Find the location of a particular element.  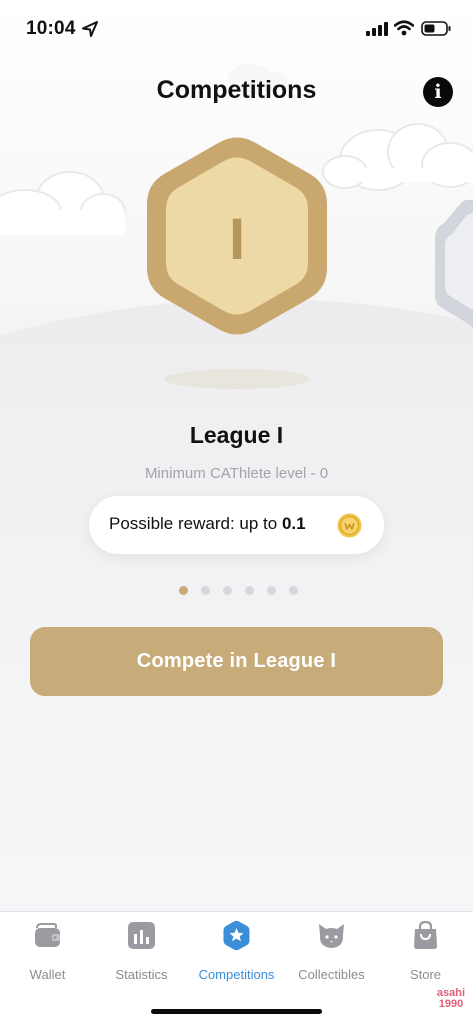

info-button: i is located at coordinates (438, 92).